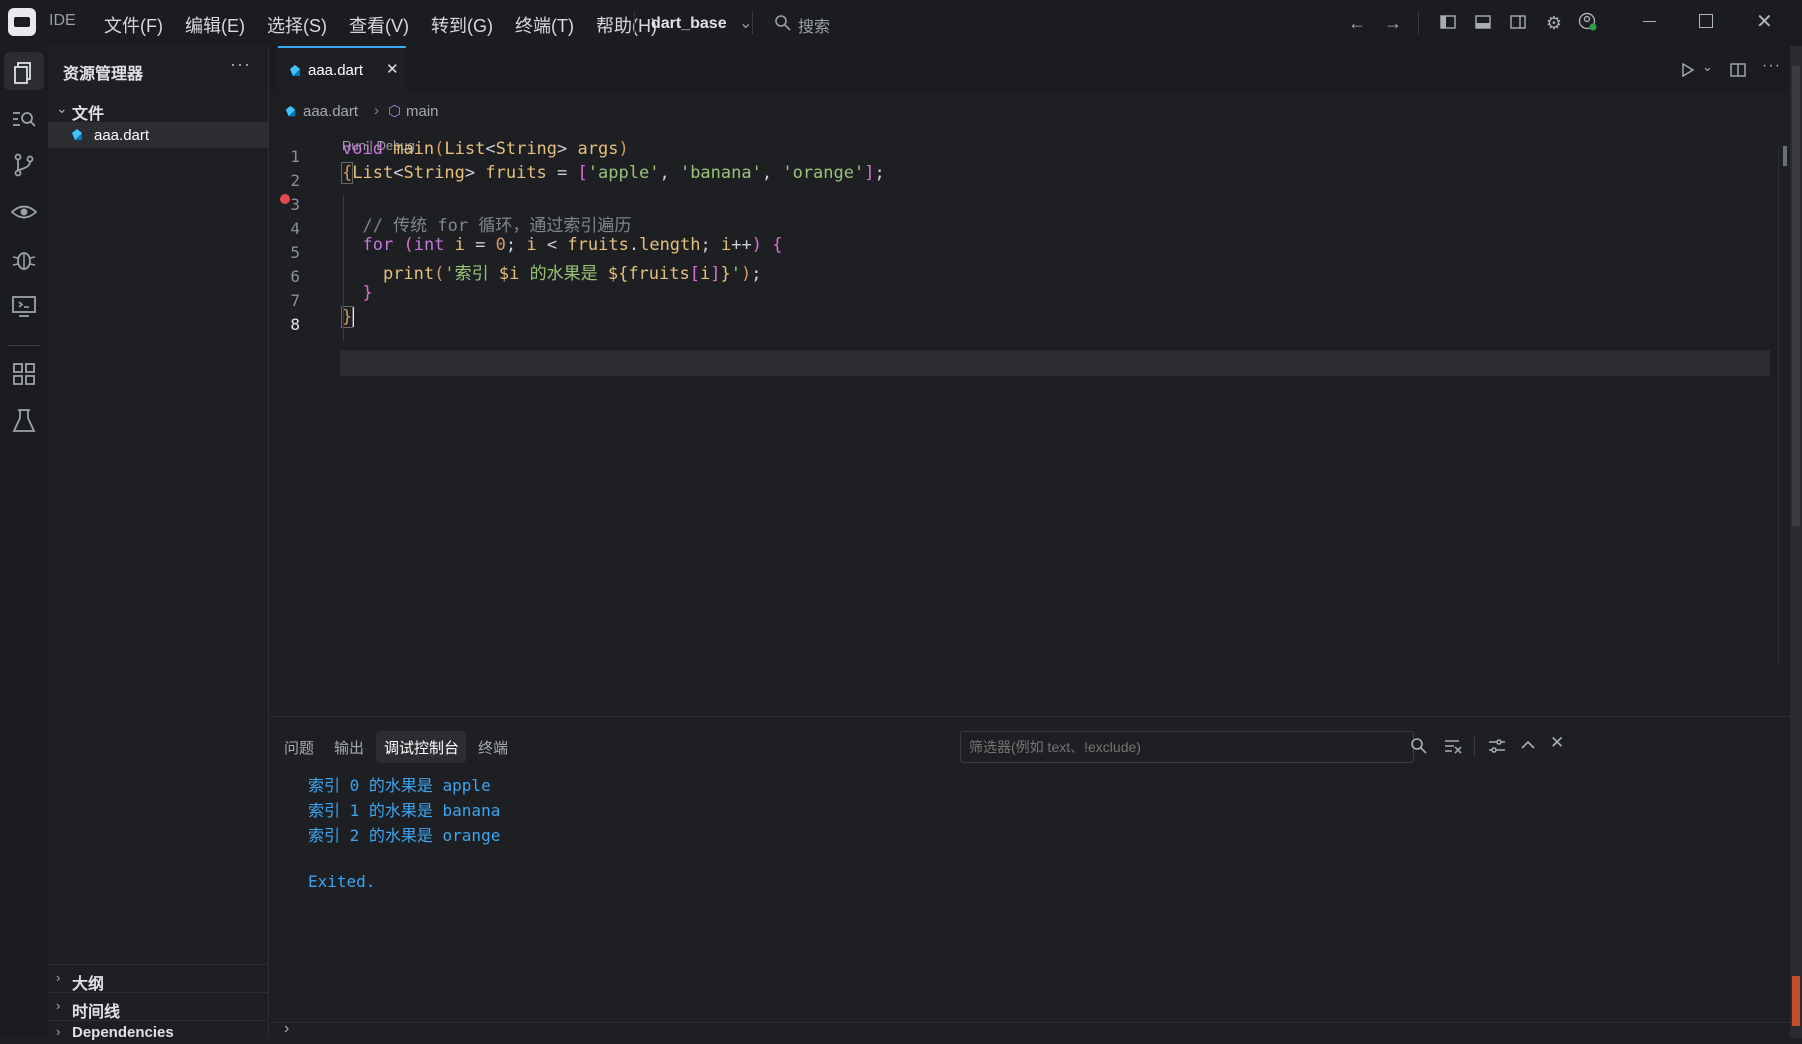  Describe the element at coordinates (1707, 67) in the screenshot. I see `run-dropdown-icon: ⌄` at that location.